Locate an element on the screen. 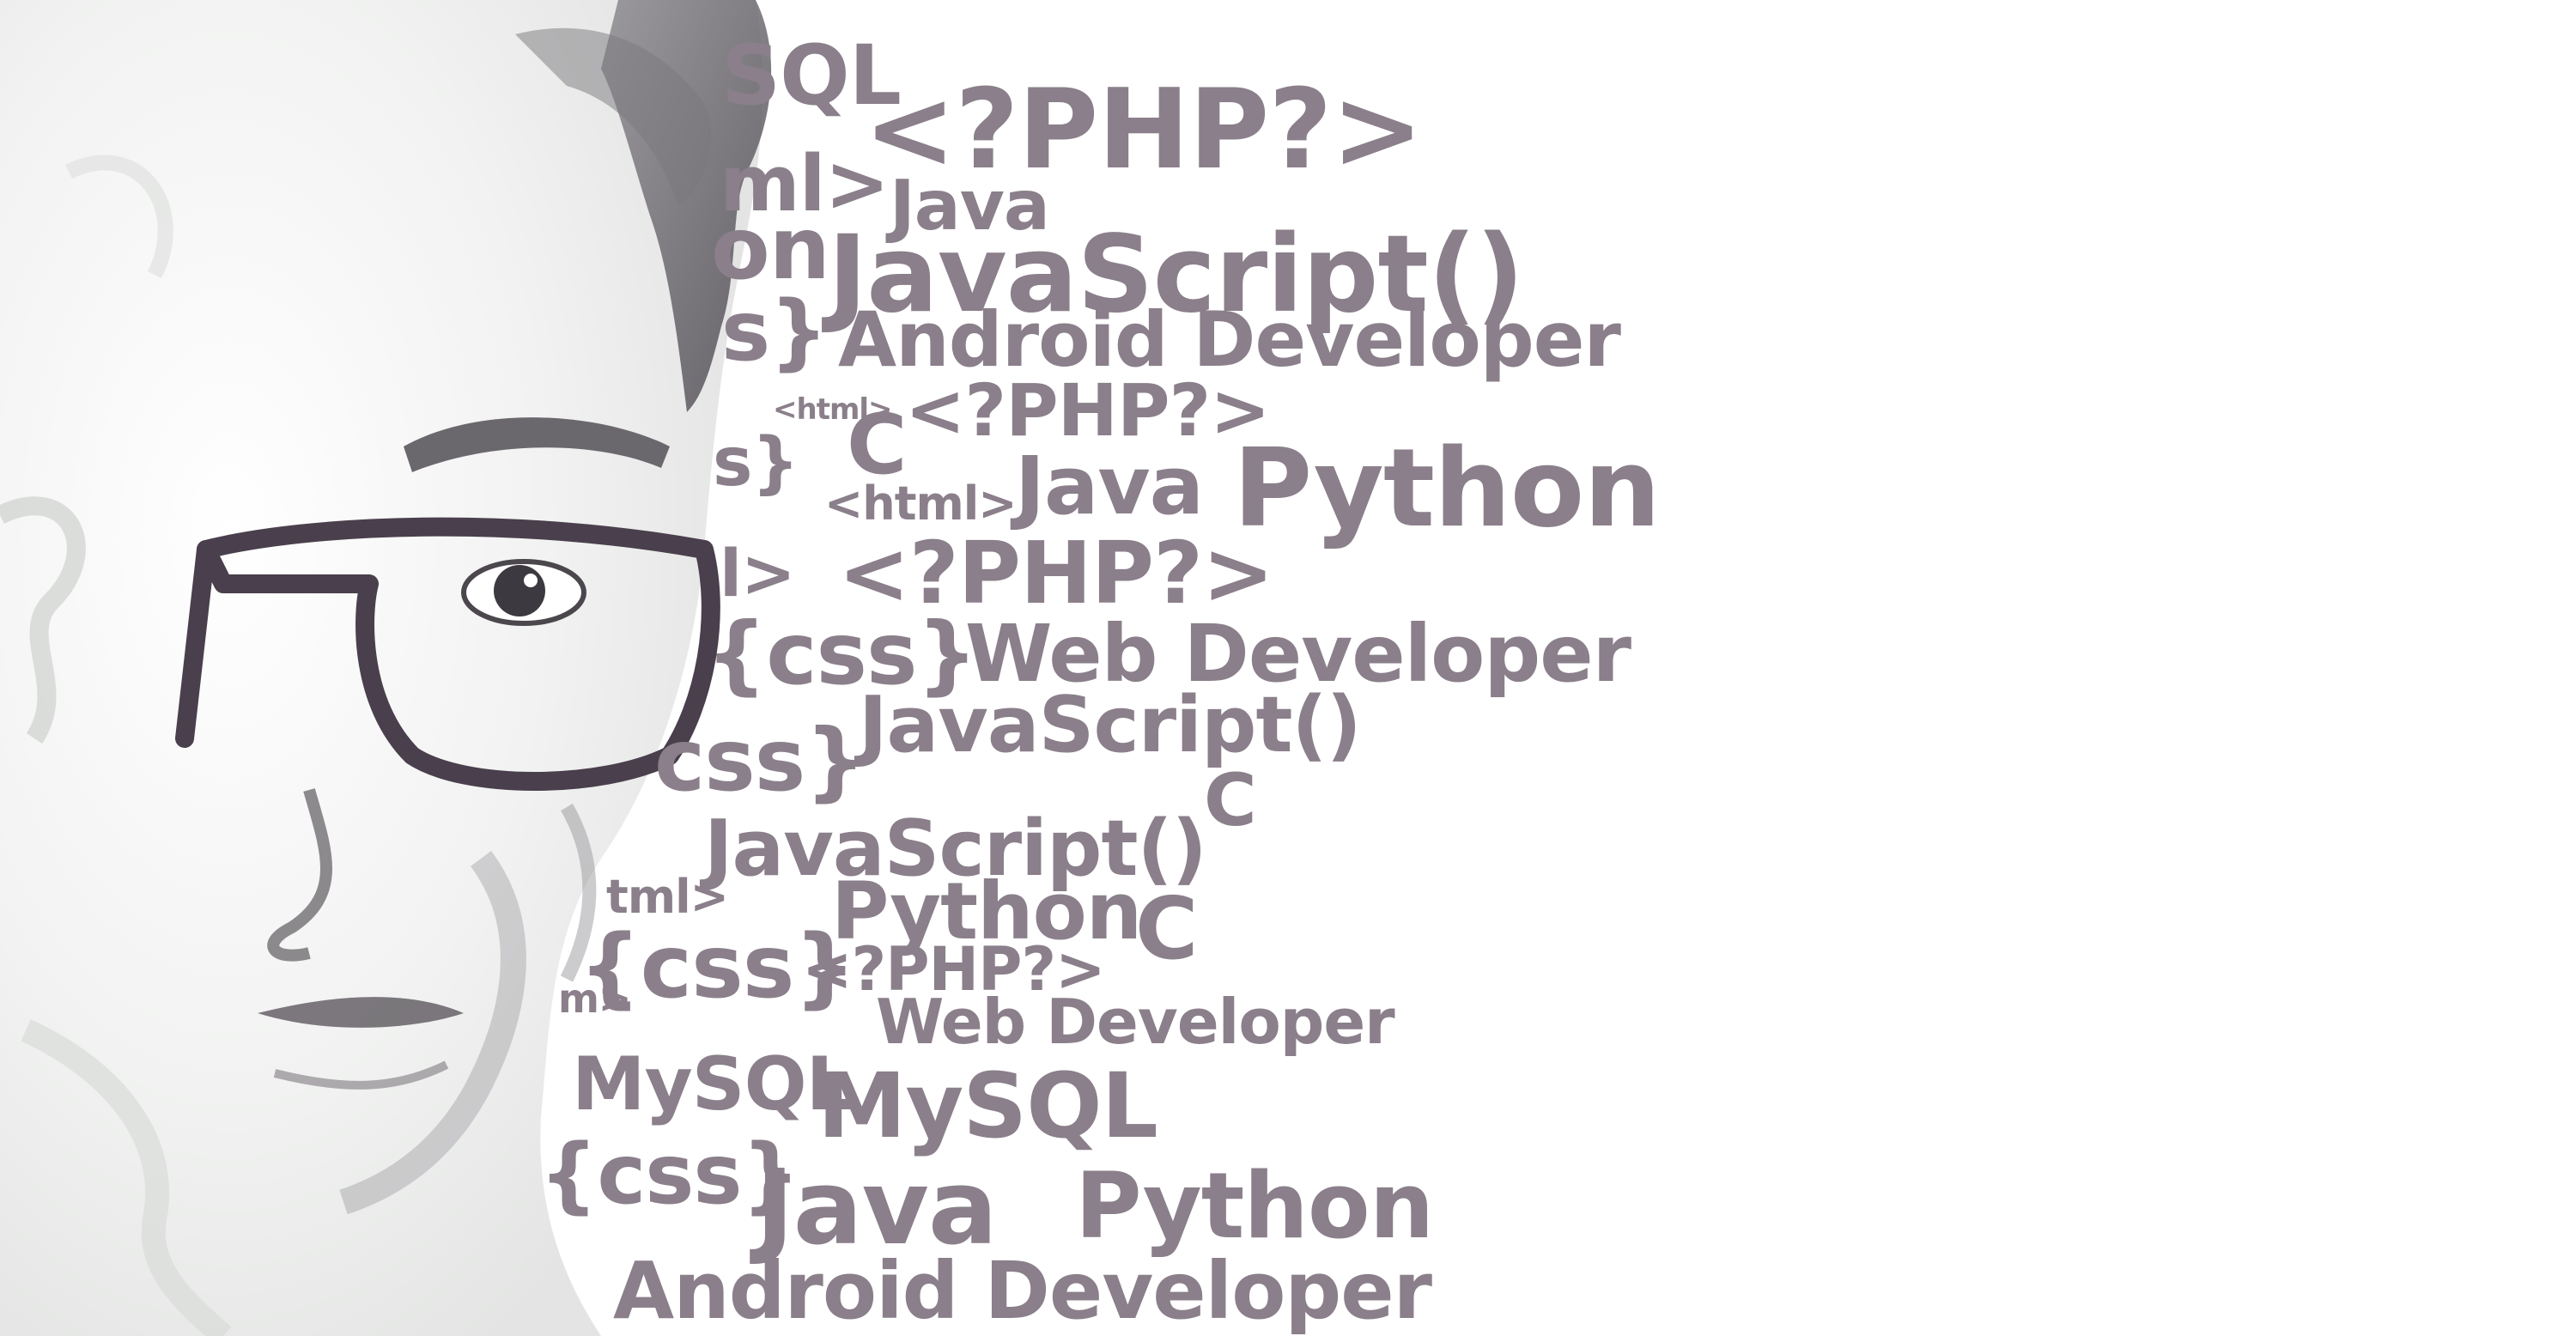  word-c-3: C is located at coordinates (1166, 929).